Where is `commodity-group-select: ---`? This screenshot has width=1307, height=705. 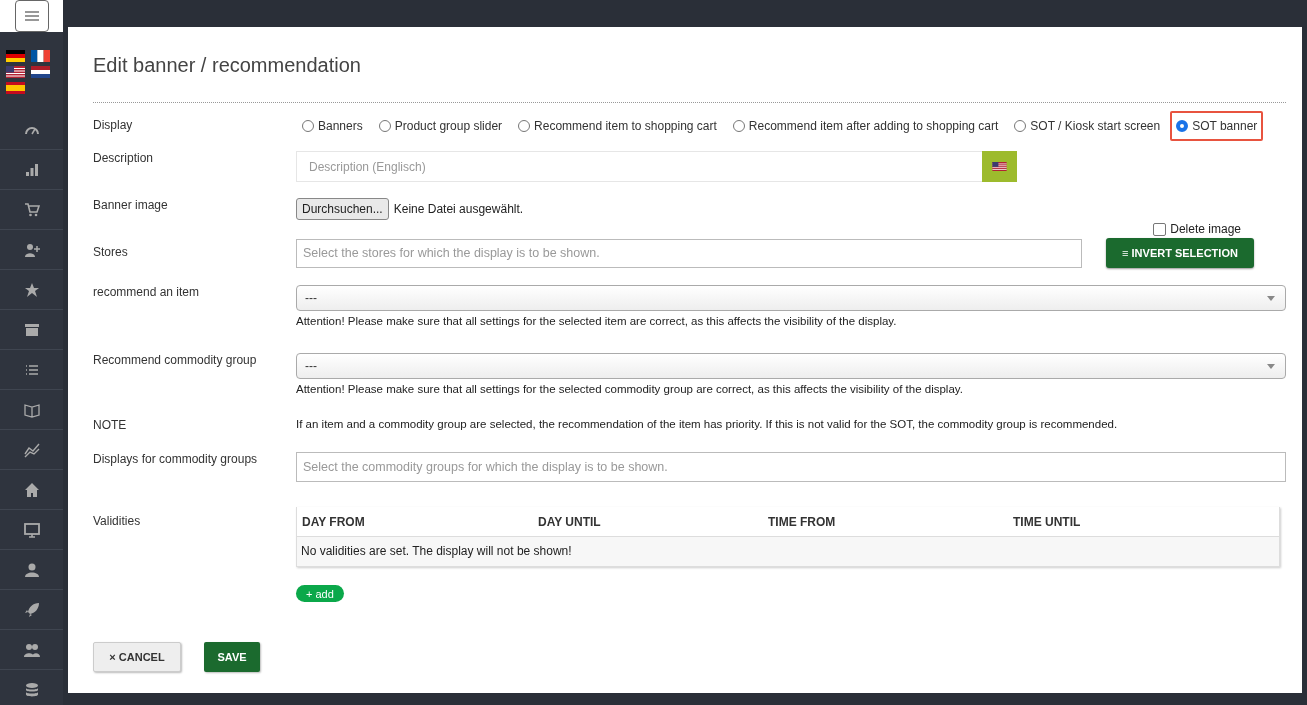
commodity-group-select: --- is located at coordinates (791, 366).